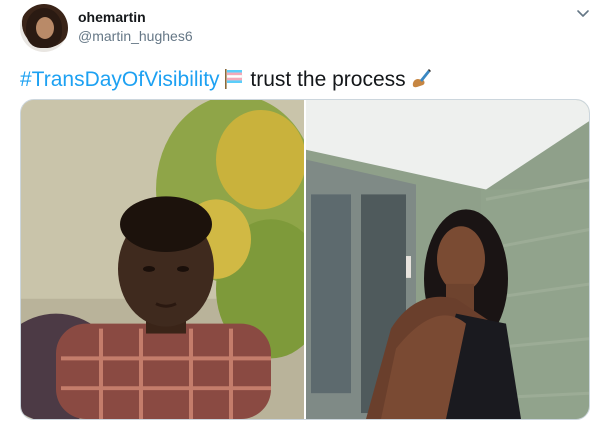 Image resolution: width=607 pixels, height=433 pixels. Describe the element at coordinates (233, 79) in the screenshot. I see `transgender-flag-emoji-icon` at that location.